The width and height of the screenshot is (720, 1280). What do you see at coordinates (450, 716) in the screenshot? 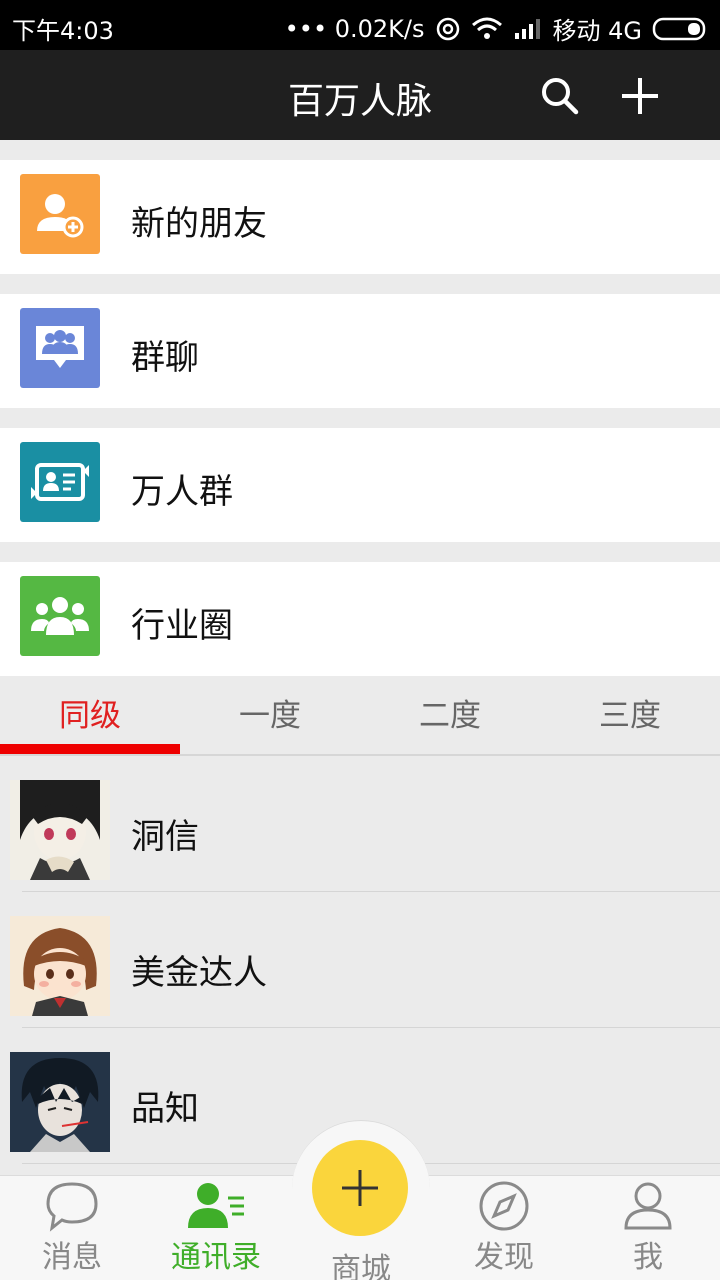
I see `tab-second-degree: 二度` at bounding box center [450, 716].